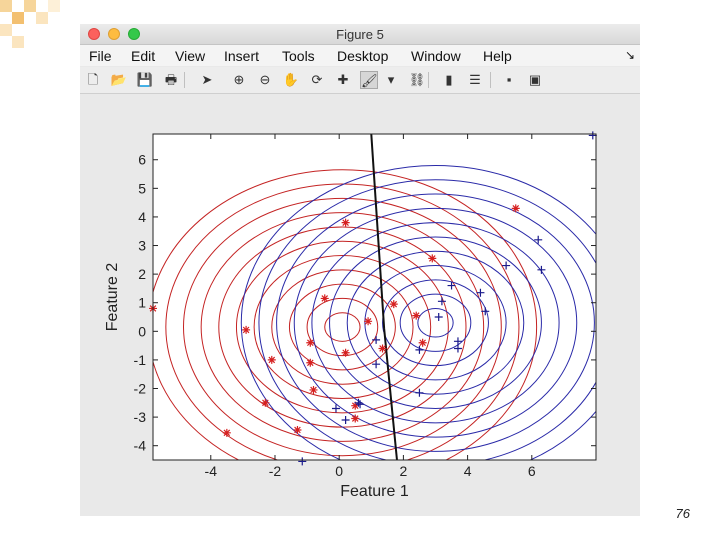 The image size is (720, 540). Describe the element at coordinates (142, 217) in the screenshot. I see `y-tick-label: 4` at that location.